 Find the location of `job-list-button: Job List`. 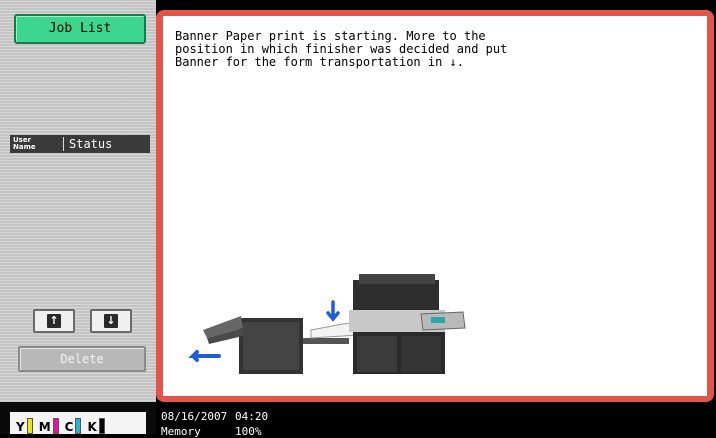

job-list-button: Job List is located at coordinates (80, 29).